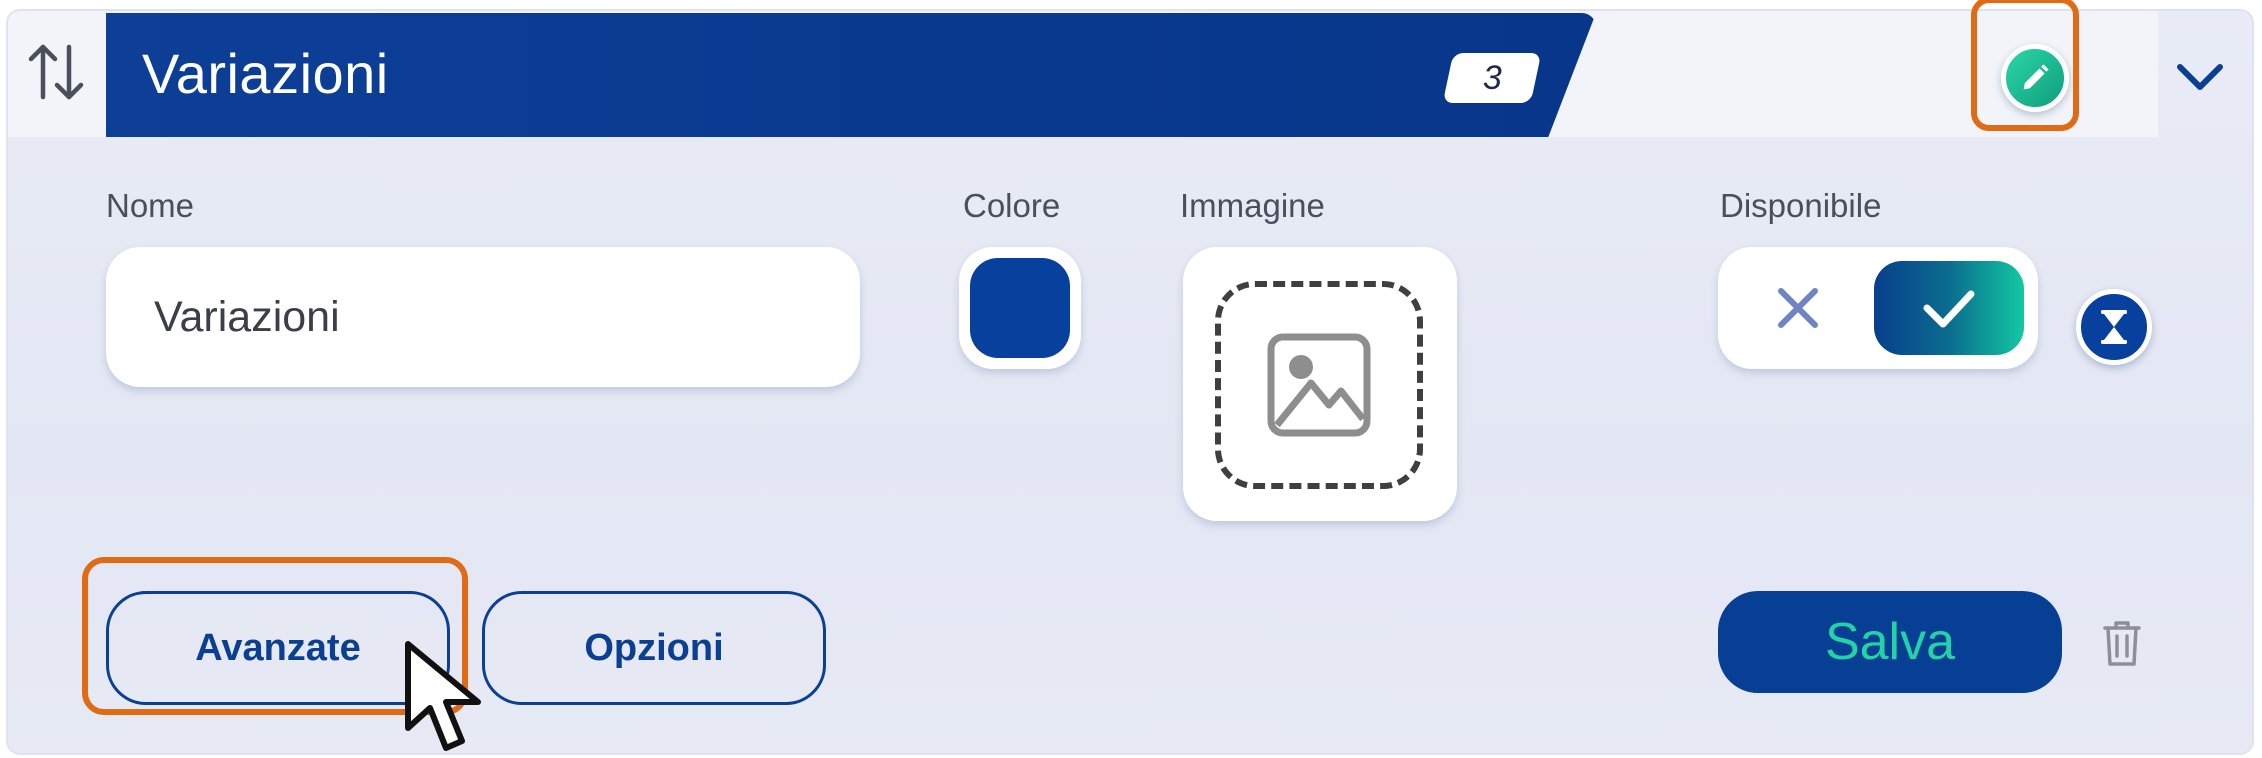  Describe the element at coordinates (483, 317) in the screenshot. I see `name-input` at that location.